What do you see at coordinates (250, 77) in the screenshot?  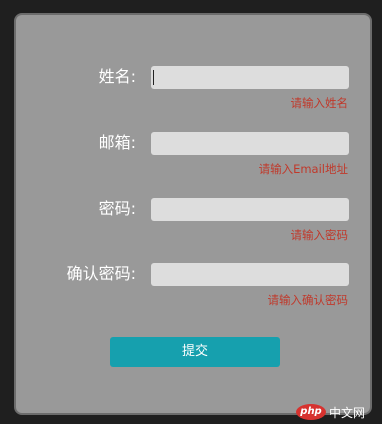 I see `name-input` at bounding box center [250, 77].